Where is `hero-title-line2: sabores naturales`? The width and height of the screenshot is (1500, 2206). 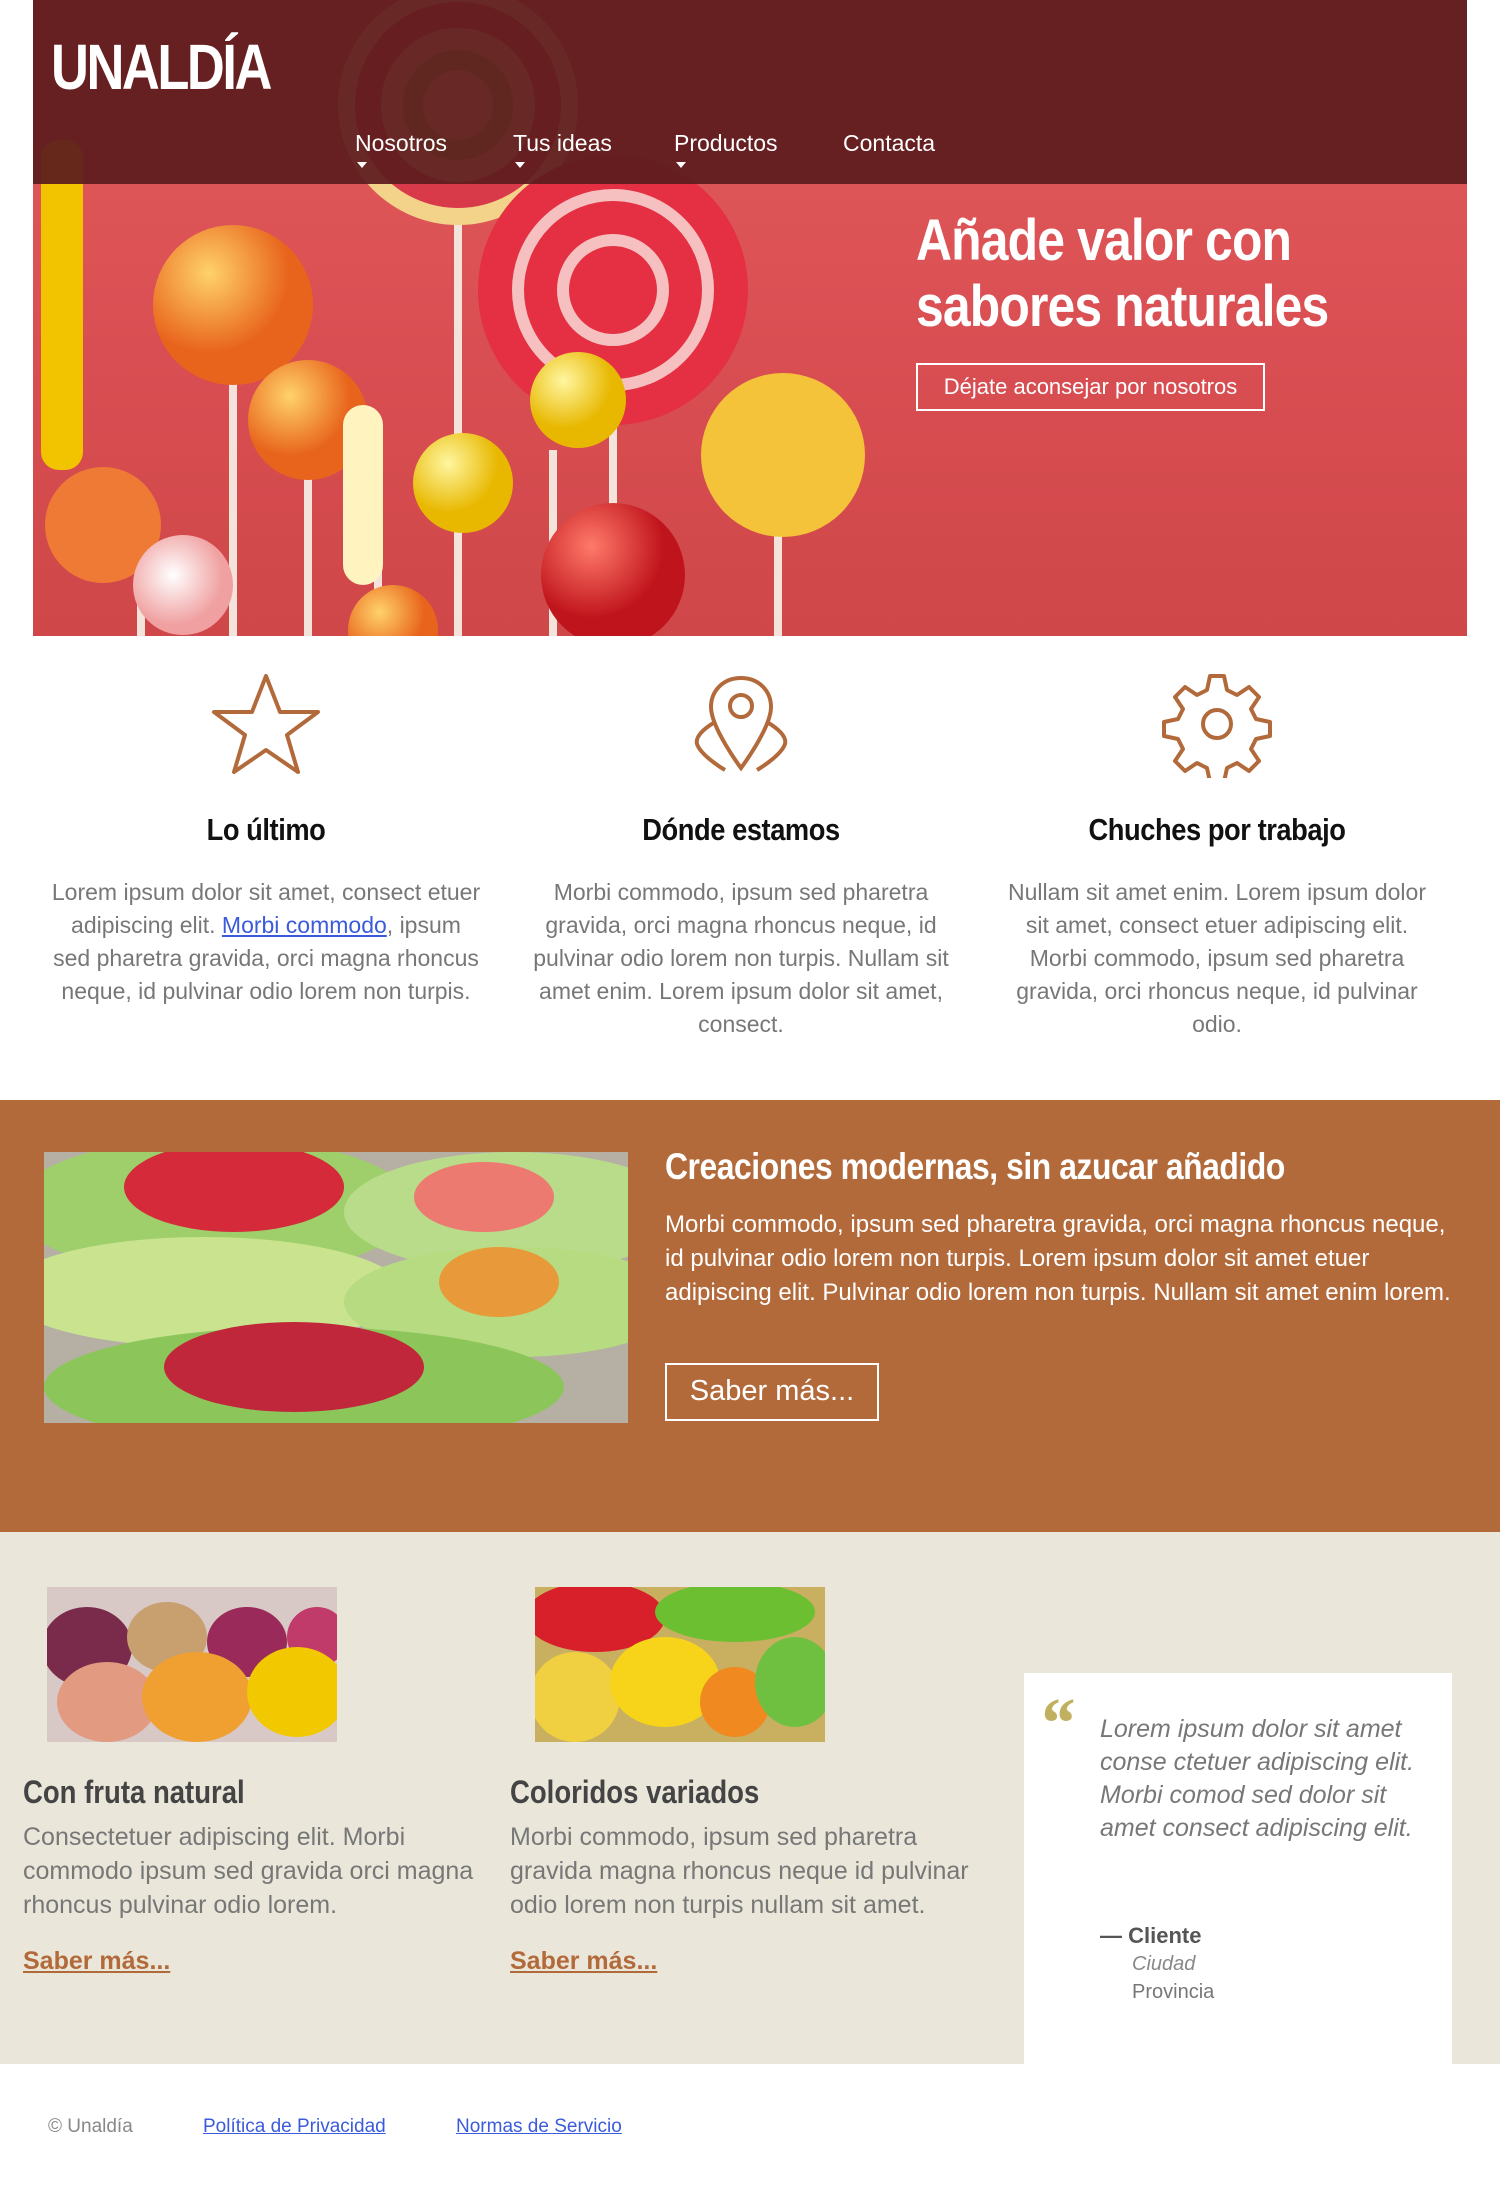 hero-title-line2: sabores naturales is located at coordinates (1122, 306).